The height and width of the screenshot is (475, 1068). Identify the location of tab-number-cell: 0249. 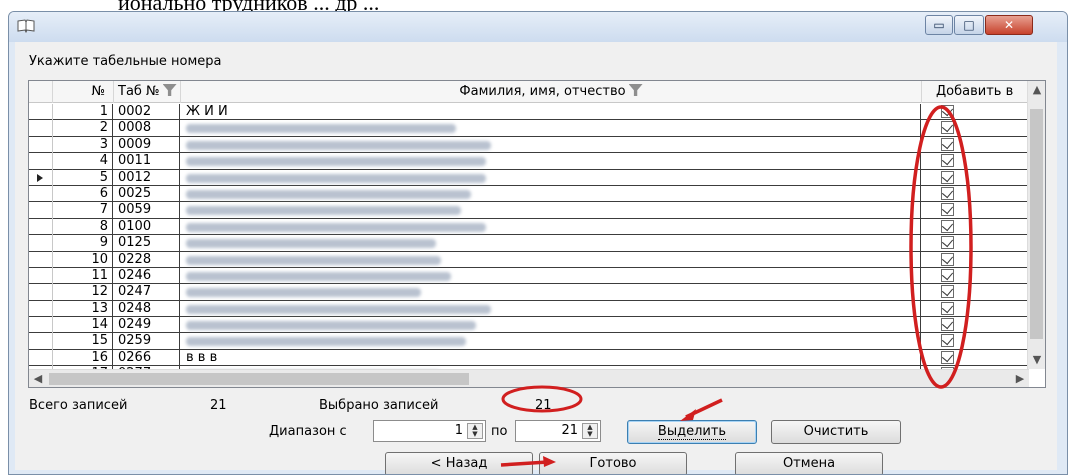
(147, 325).